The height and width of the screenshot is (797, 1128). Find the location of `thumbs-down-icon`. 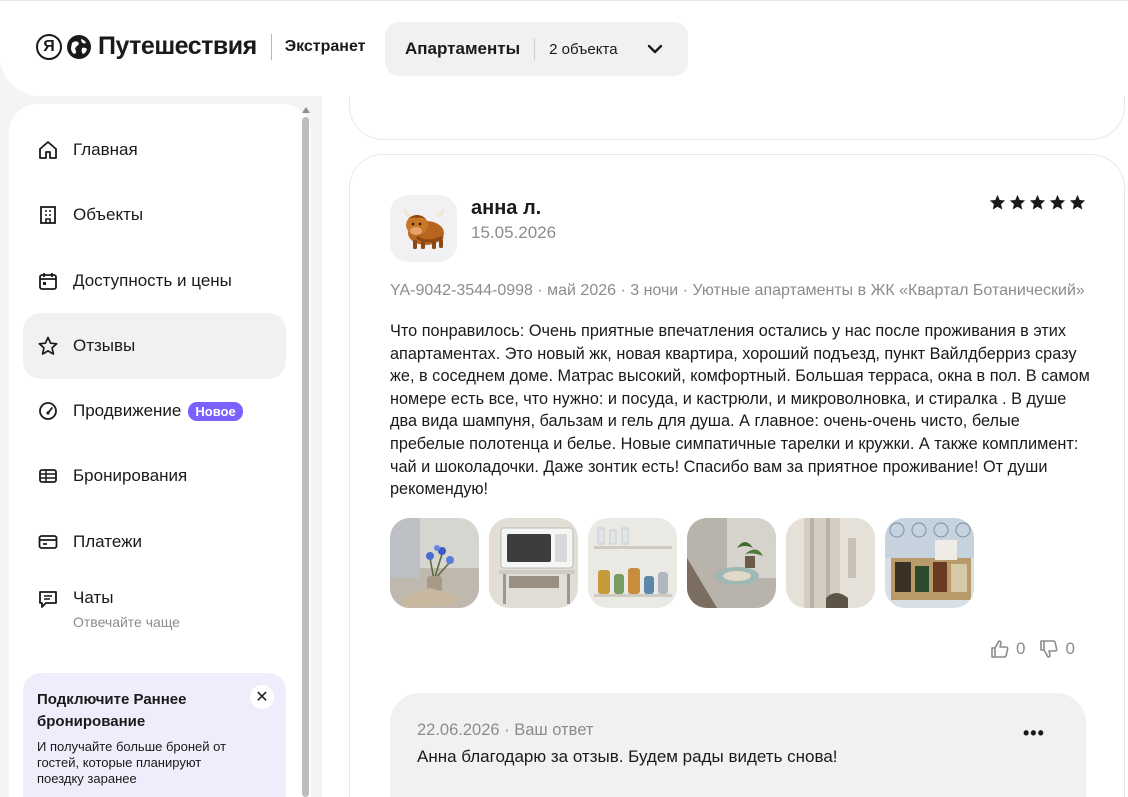

thumbs-down-icon is located at coordinates (1049, 649).